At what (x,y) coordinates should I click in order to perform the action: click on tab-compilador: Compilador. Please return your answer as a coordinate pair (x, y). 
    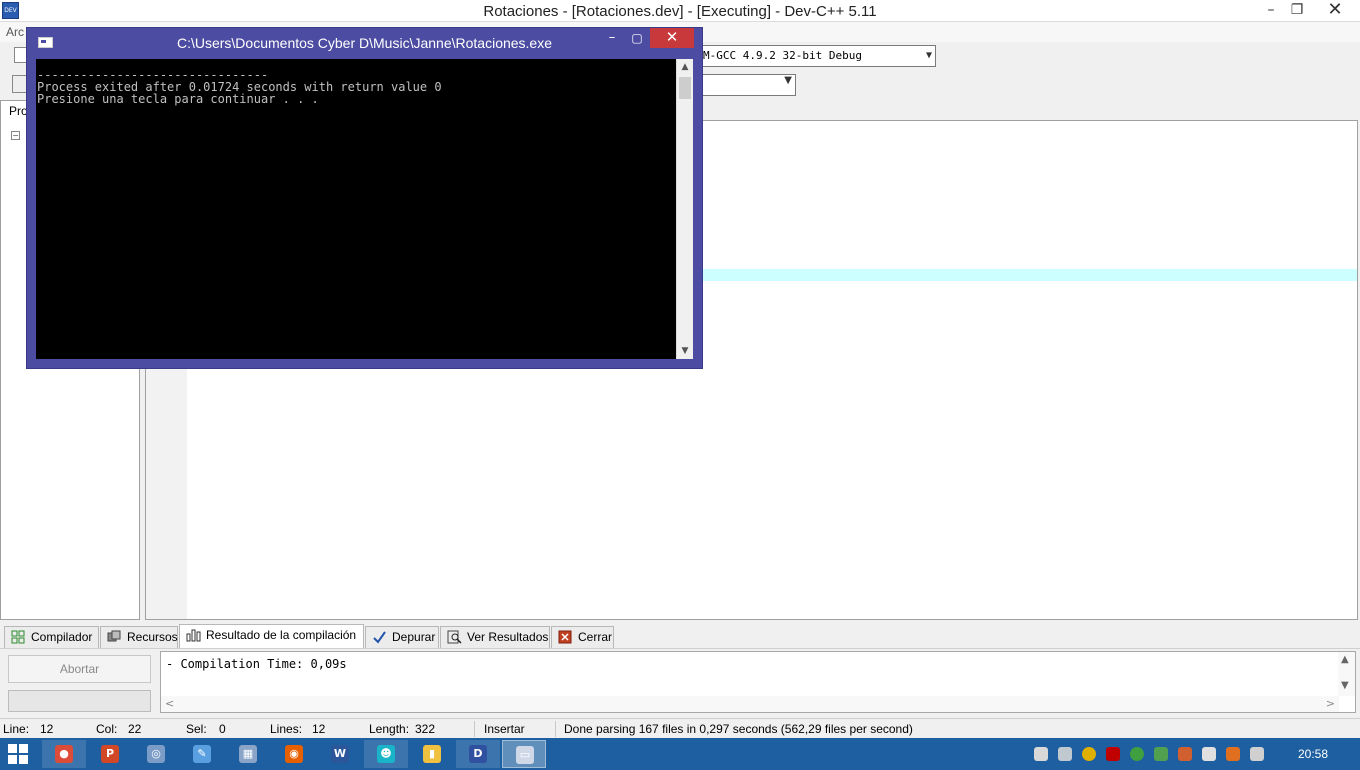
    Looking at the image, I should click on (51, 637).